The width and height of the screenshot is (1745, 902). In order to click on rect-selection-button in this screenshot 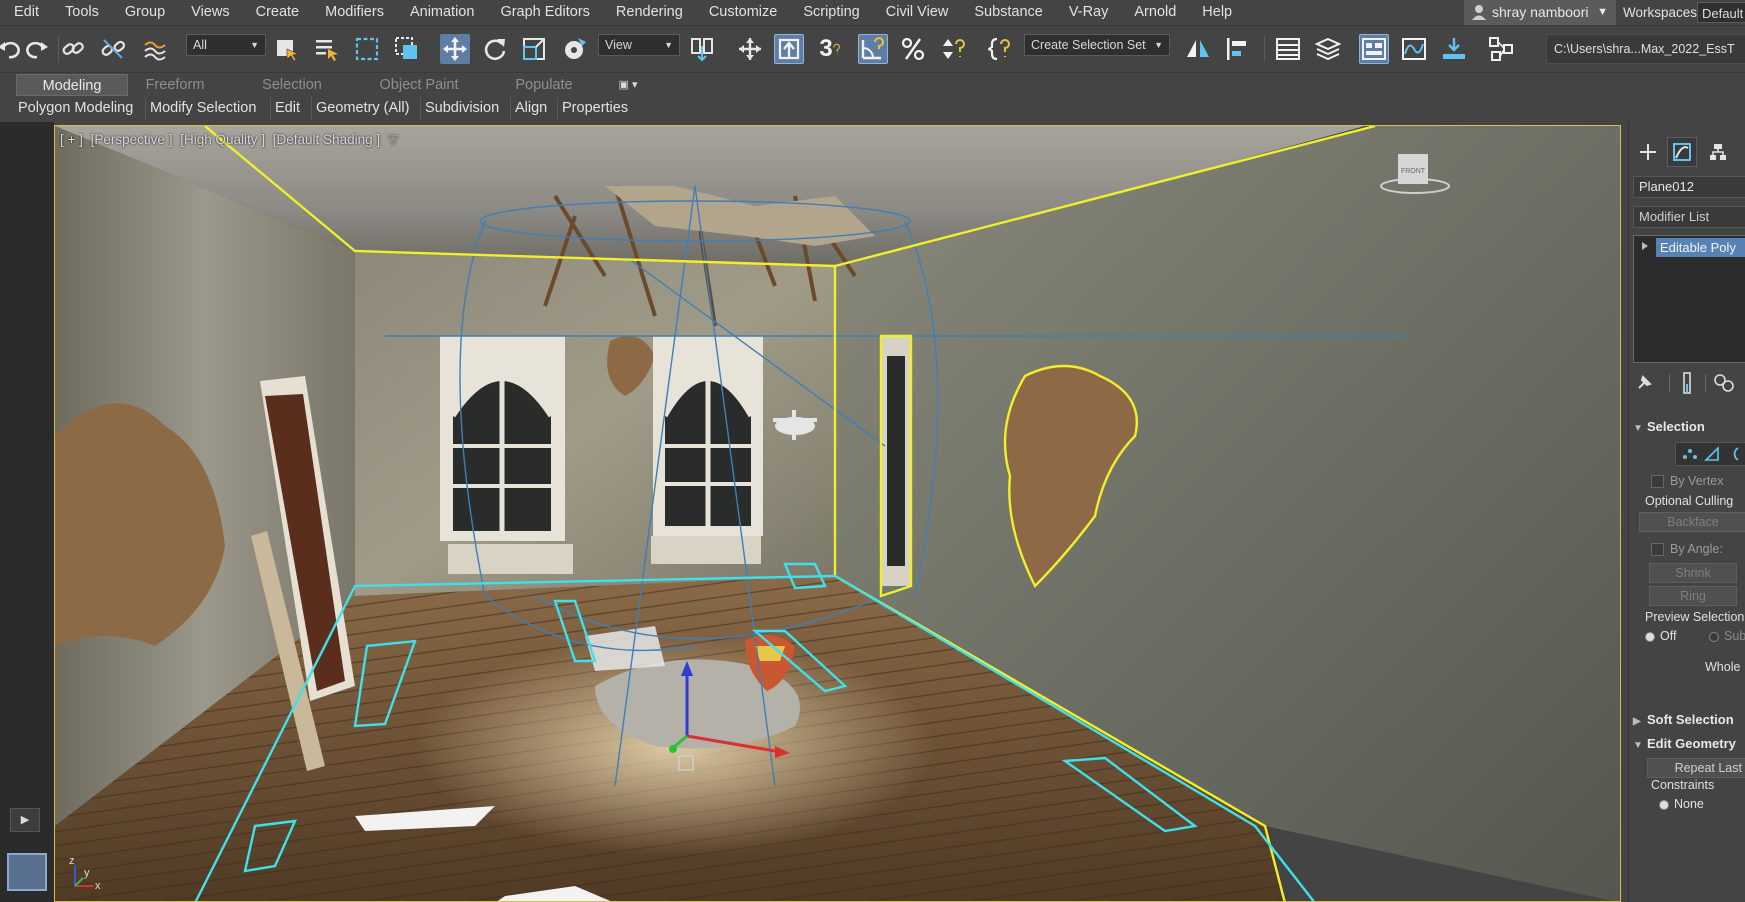, I will do `click(367, 49)`.